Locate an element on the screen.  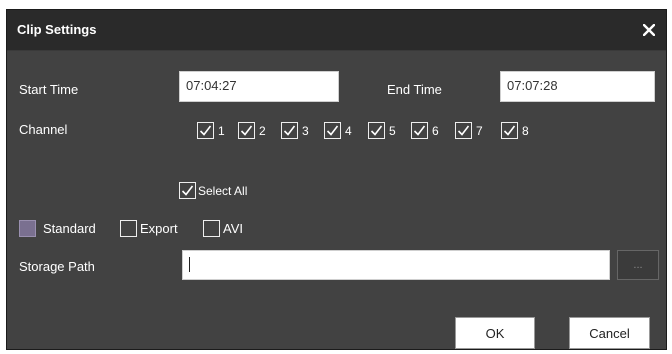
start-time-label: Start Time is located at coordinates (49, 89).